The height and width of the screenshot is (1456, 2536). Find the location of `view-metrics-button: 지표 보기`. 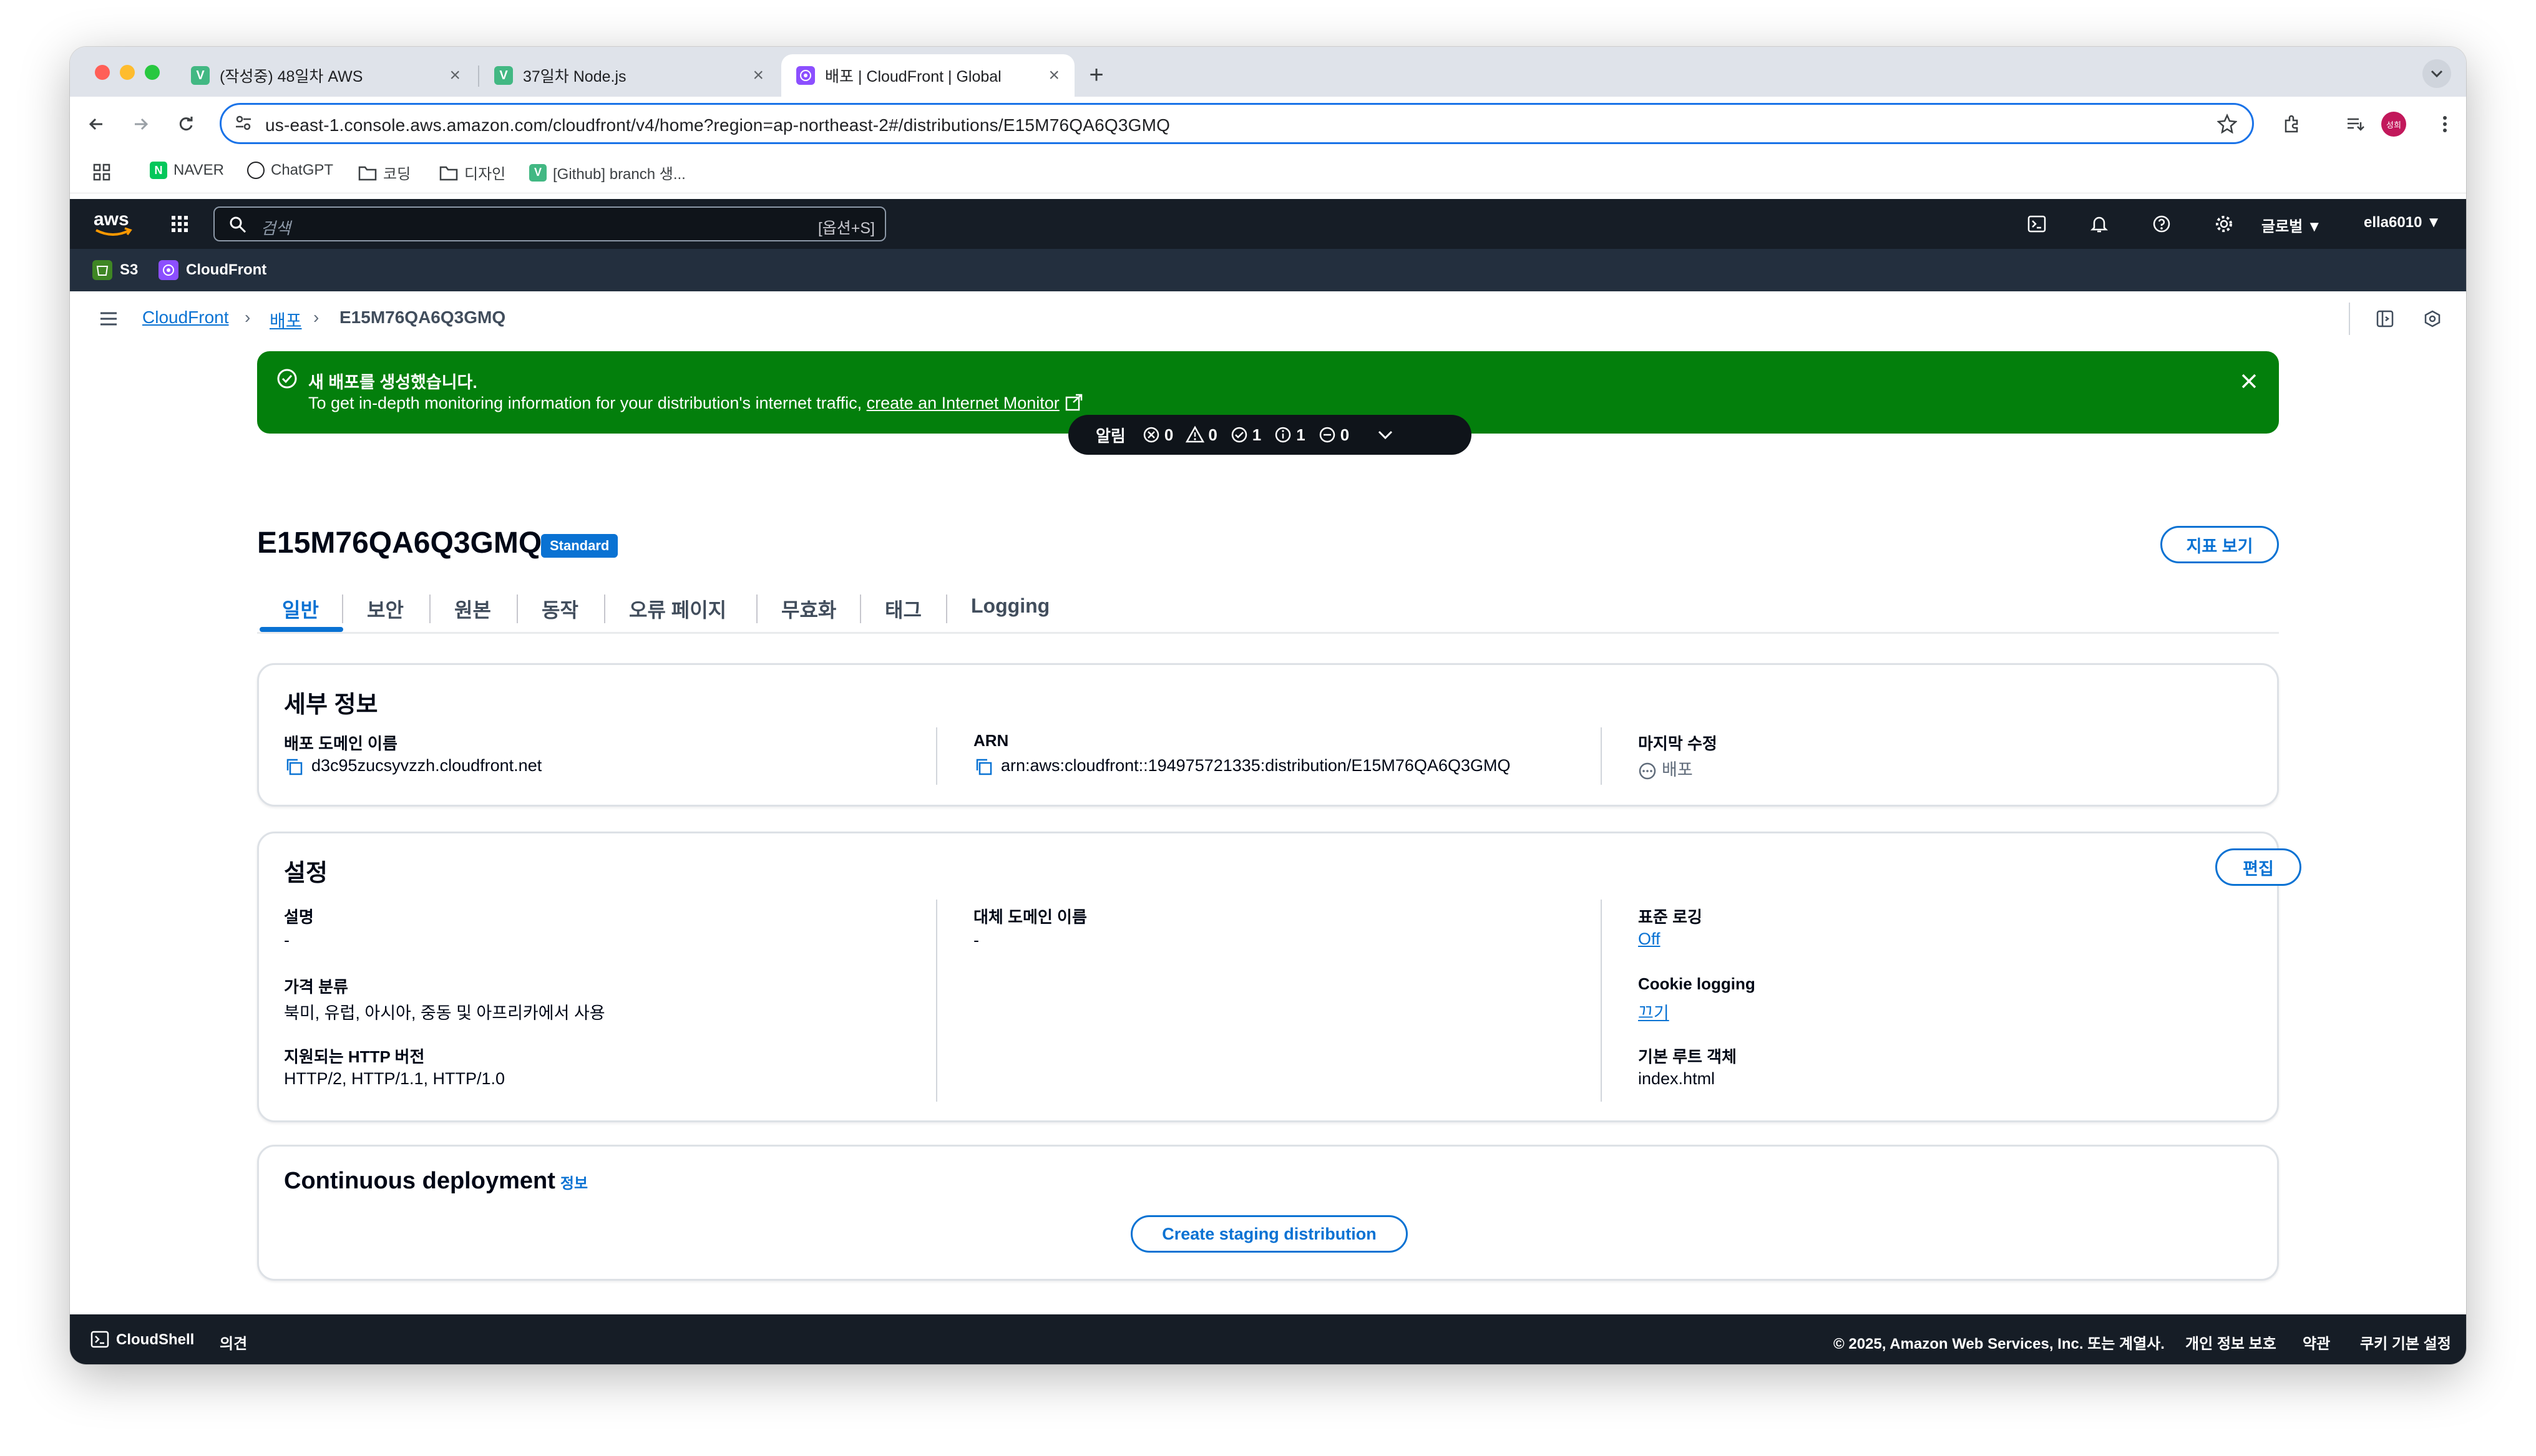

view-metrics-button: 지표 보기 is located at coordinates (2219, 545).